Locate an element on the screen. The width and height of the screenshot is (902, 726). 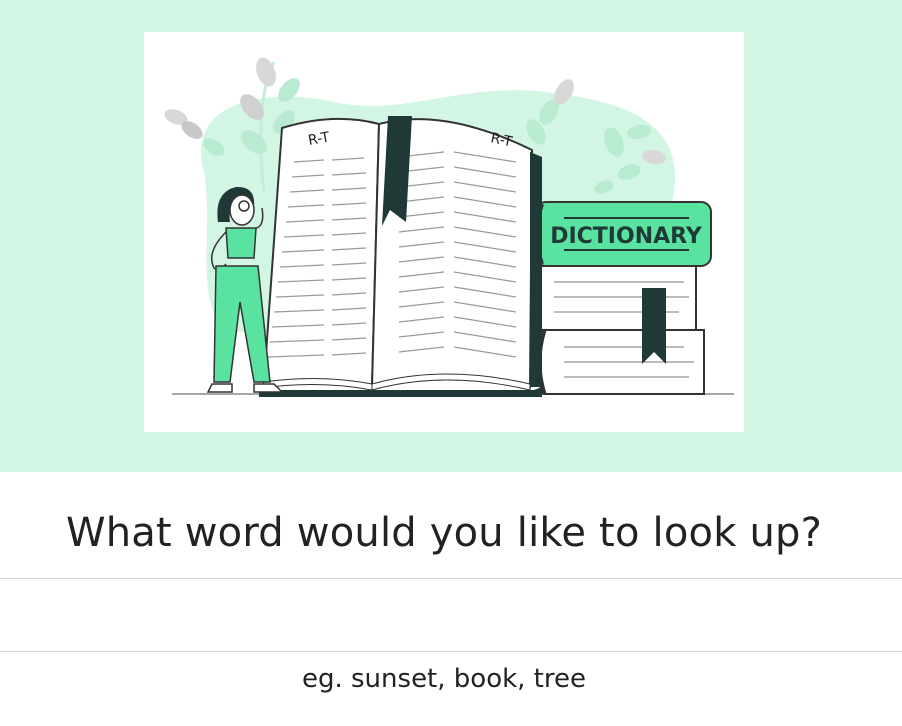
search-input is located at coordinates (451, 615).